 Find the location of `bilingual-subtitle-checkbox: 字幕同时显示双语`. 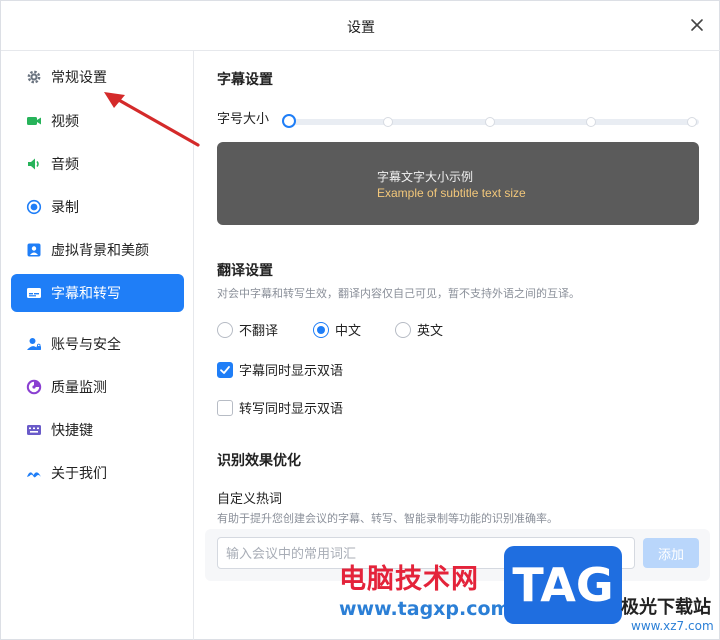

bilingual-subtitle-checkbox: 字幕同时显示双语 is located at coordinates (280, 369).